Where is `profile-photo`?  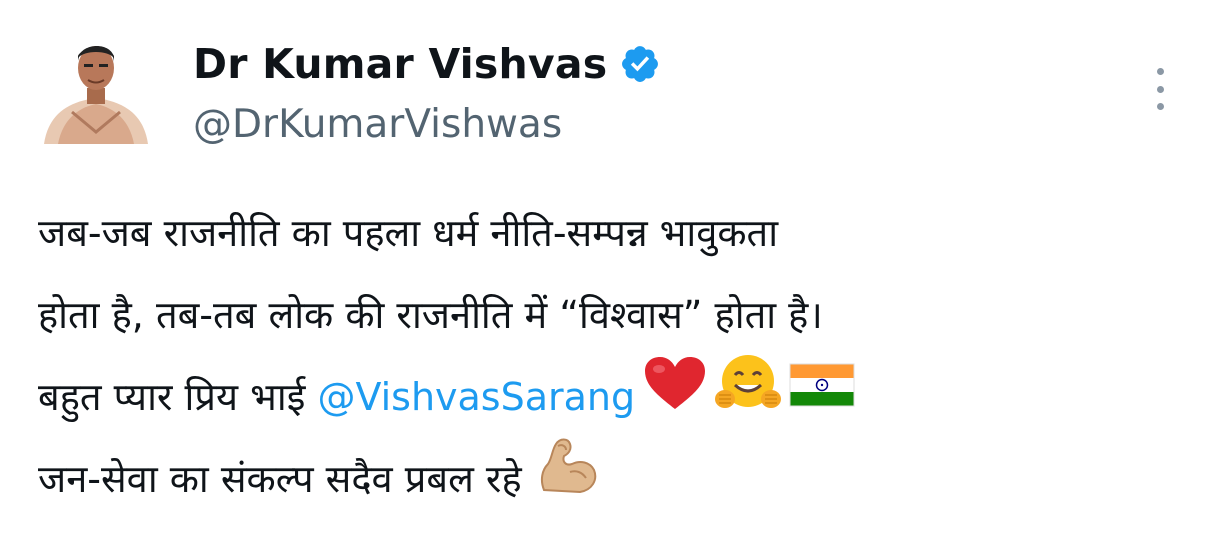 profile-photo is located at coordinates (96, 90).